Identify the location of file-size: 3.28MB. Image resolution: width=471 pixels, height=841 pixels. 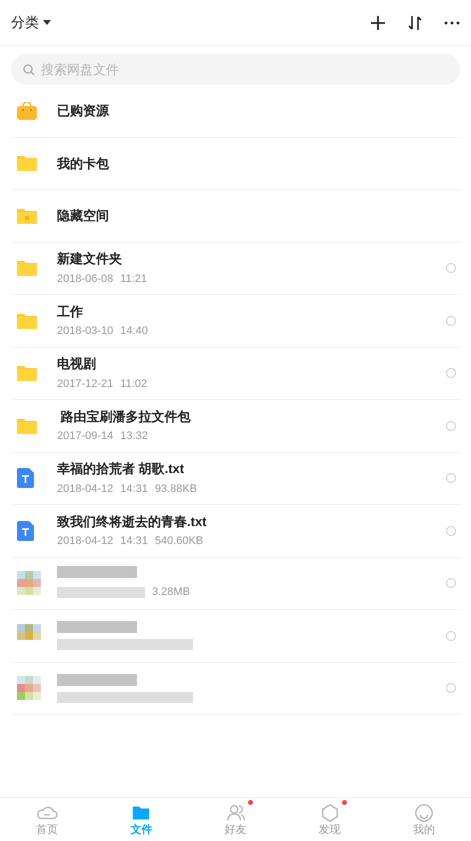
(171, 592).